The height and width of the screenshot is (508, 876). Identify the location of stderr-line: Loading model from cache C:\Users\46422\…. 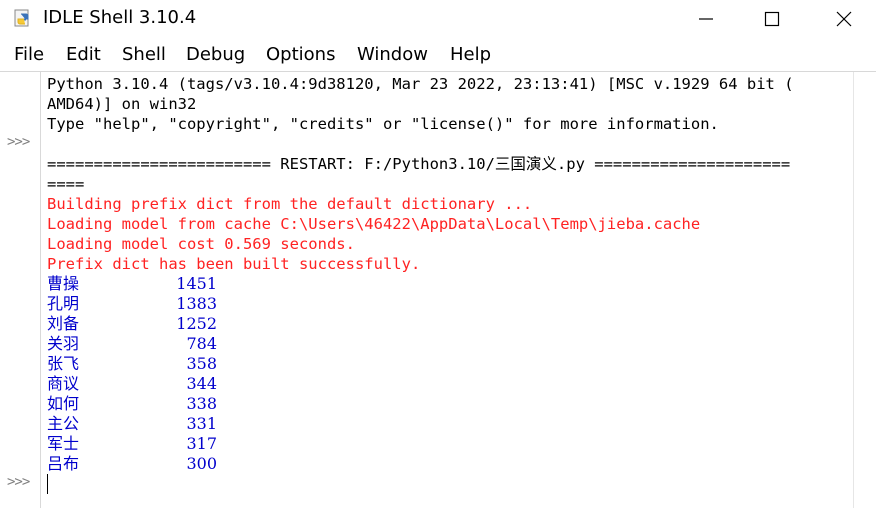
(374, 224).